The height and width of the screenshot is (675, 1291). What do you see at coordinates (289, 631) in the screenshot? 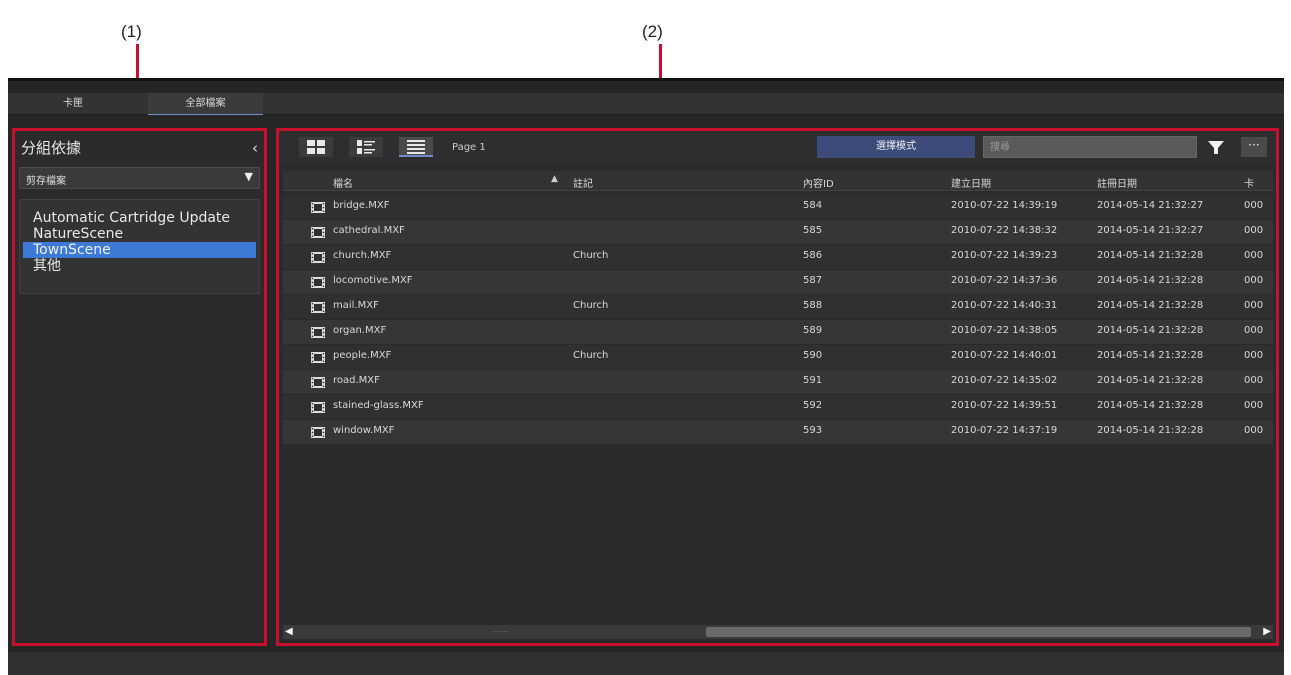
I see `scroll-left-icon: ◀` at bounding box center [289, 631].